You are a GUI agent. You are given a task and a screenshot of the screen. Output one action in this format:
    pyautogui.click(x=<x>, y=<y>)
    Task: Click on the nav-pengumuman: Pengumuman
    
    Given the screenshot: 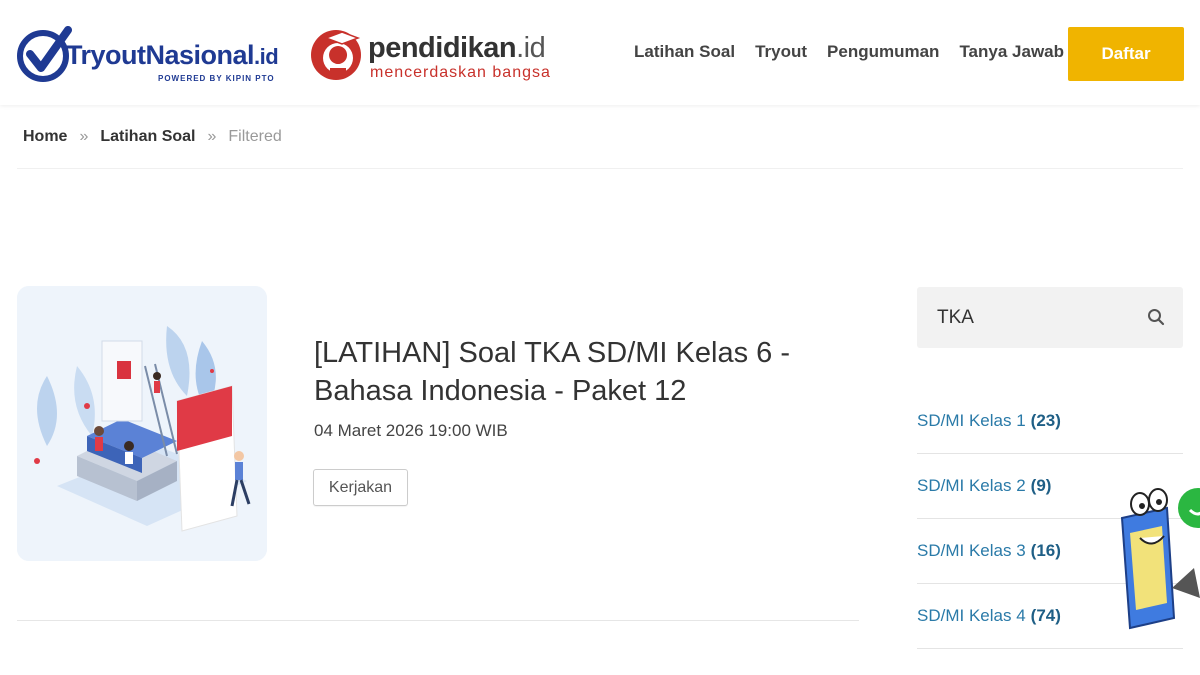 What is the action you would take?
    pyautogui.click(x=883, y=52)
    